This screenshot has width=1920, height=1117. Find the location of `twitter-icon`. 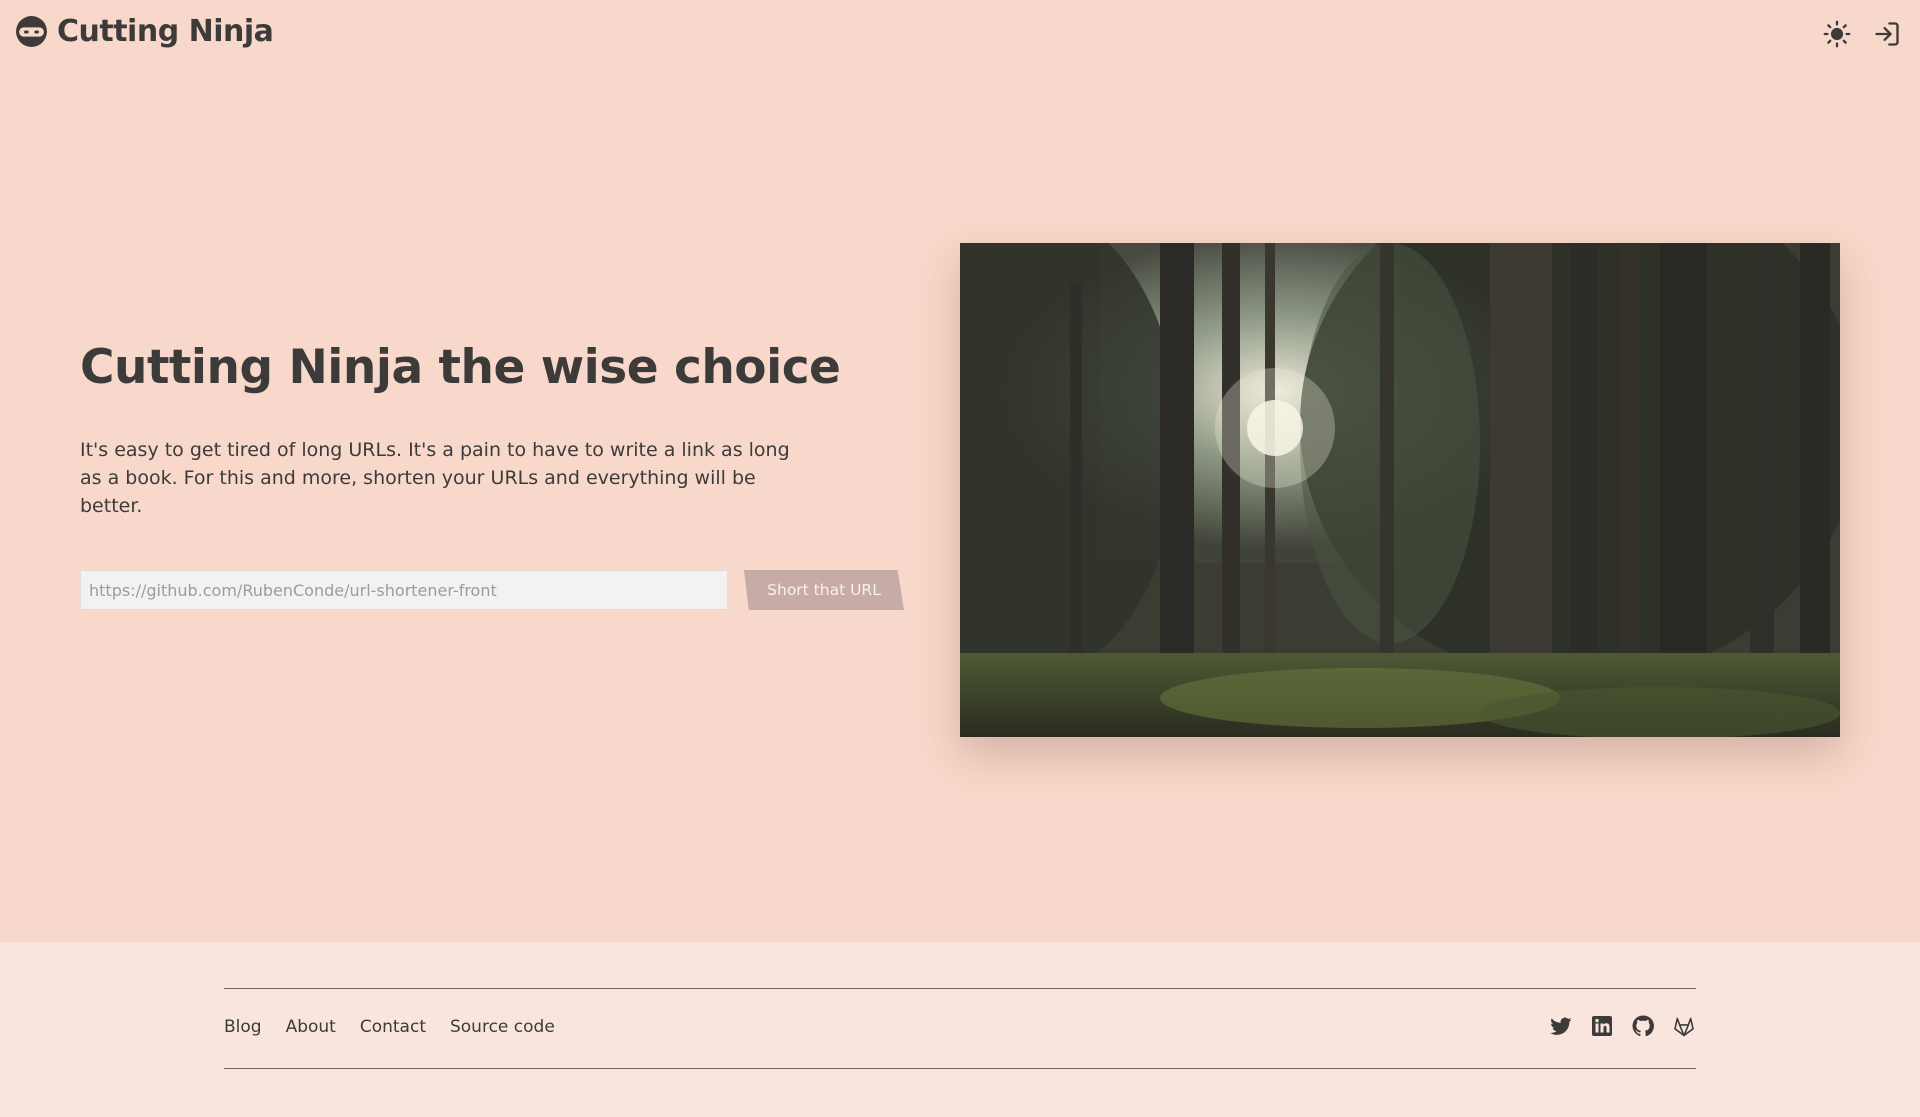

twitter-icon is located at coordinates (1561, 1026).